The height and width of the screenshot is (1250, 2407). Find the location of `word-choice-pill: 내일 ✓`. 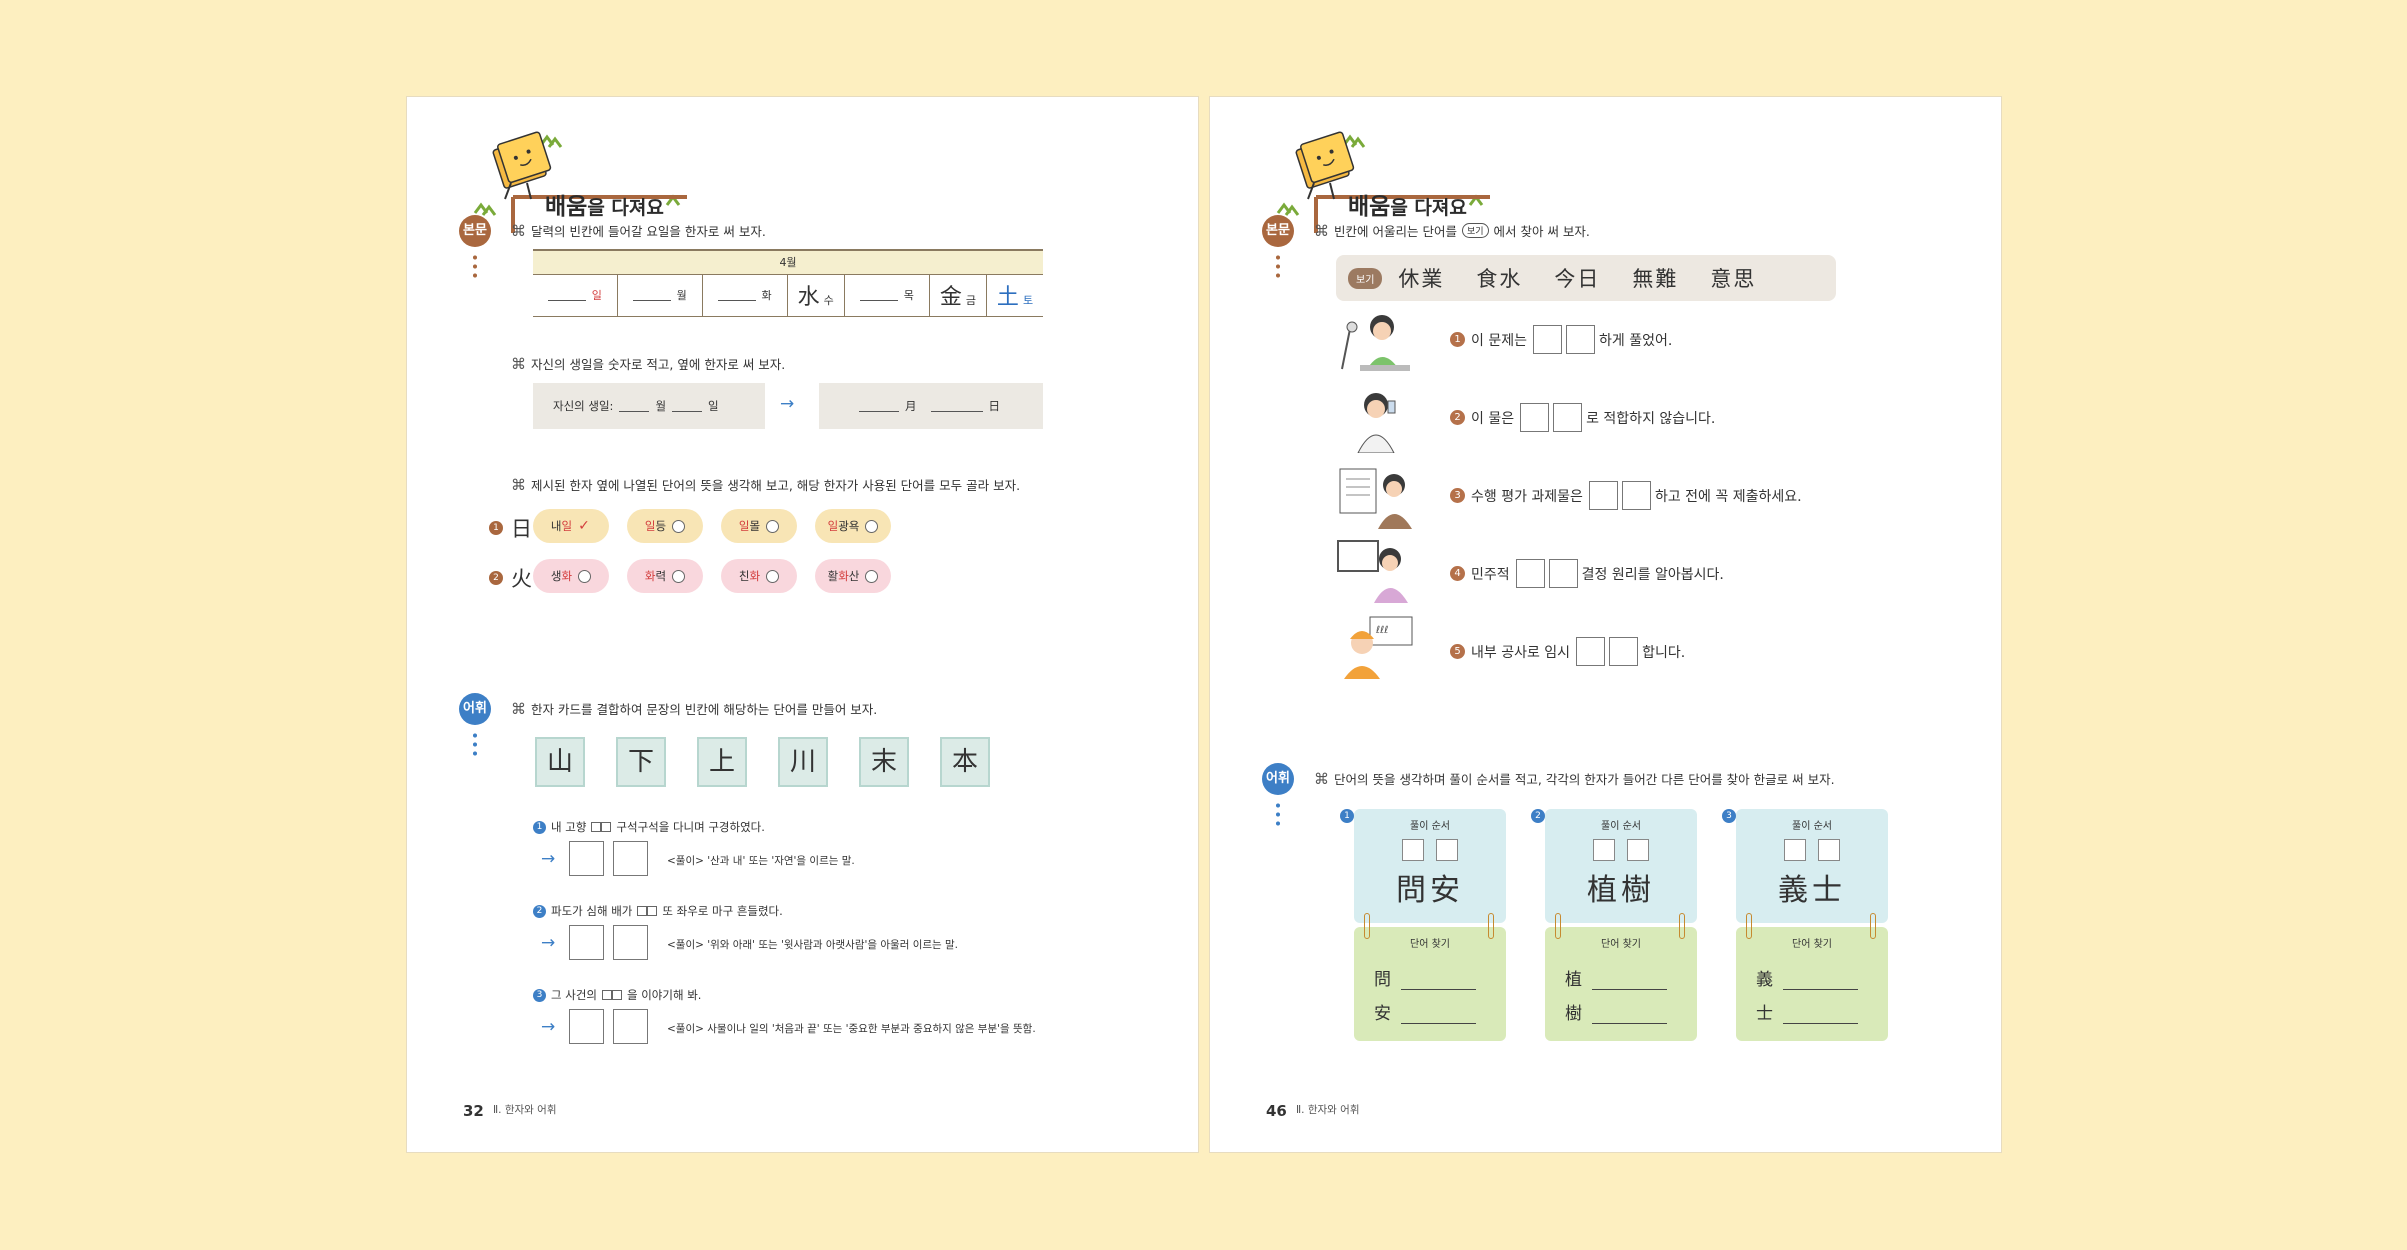

word-choice-pill: 내일 ✓ is located at coordinates (571, 526).